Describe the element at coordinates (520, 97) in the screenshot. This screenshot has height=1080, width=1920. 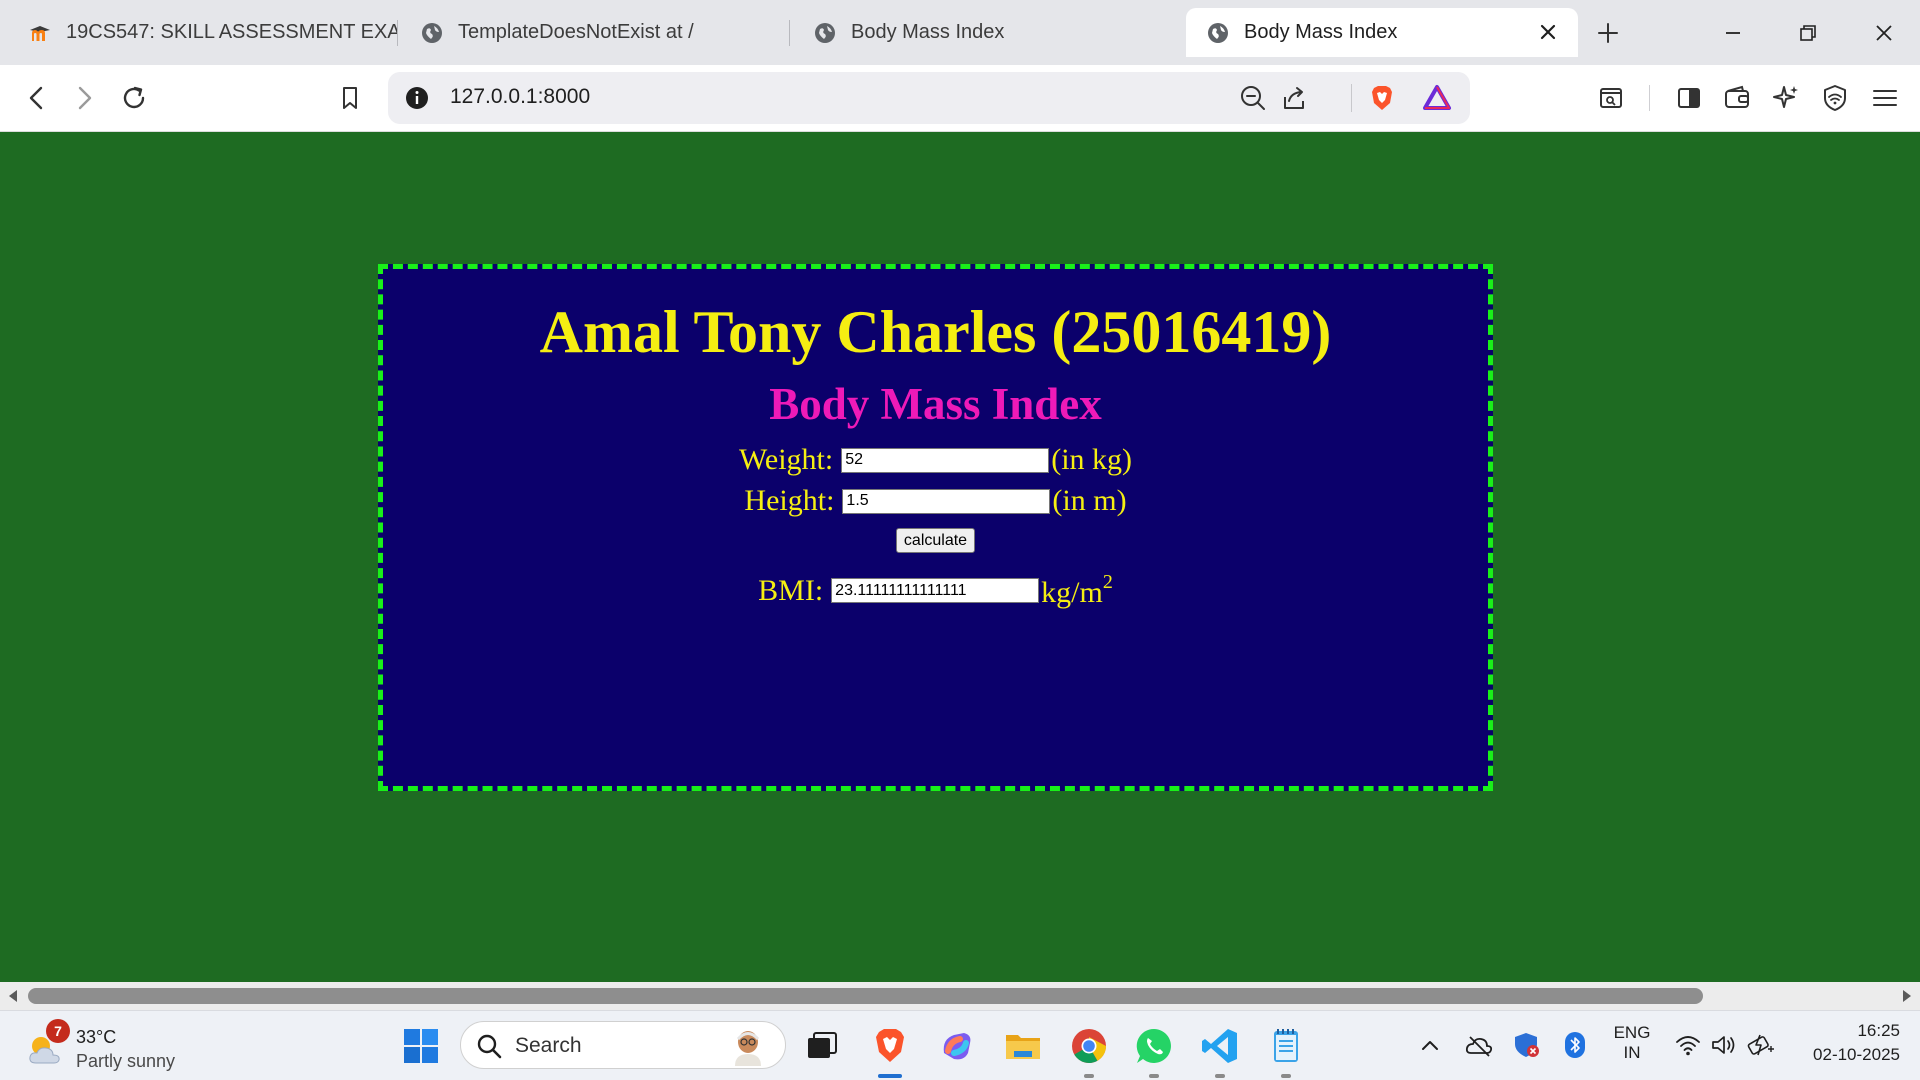
I see `url-text: 127.0.0.1:8000` at that location.